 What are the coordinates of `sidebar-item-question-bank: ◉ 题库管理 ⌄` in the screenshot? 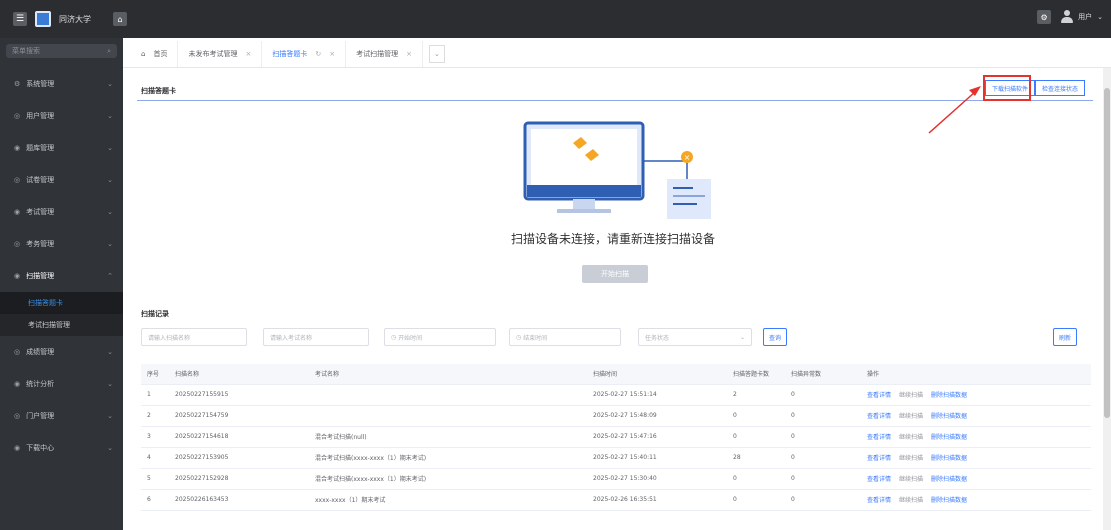 It's located at (61, 148).